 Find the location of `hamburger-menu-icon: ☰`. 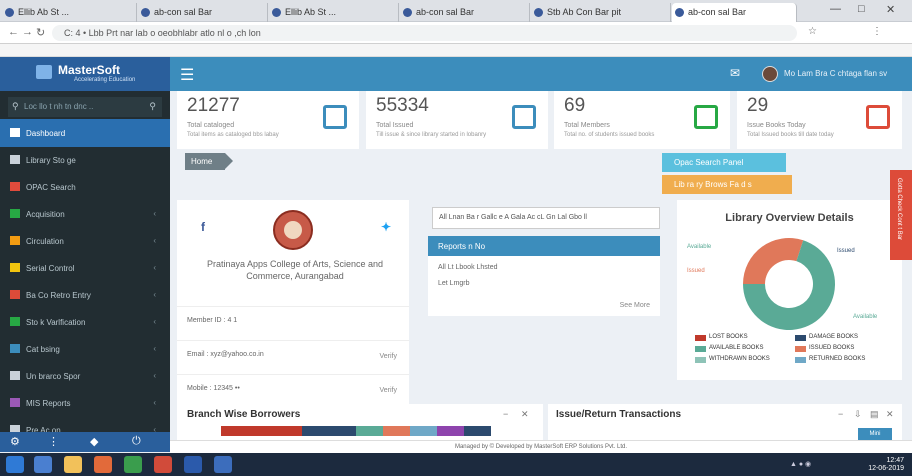

hamburger-menu-icon: ☰ is located at coordinates (187, 75).